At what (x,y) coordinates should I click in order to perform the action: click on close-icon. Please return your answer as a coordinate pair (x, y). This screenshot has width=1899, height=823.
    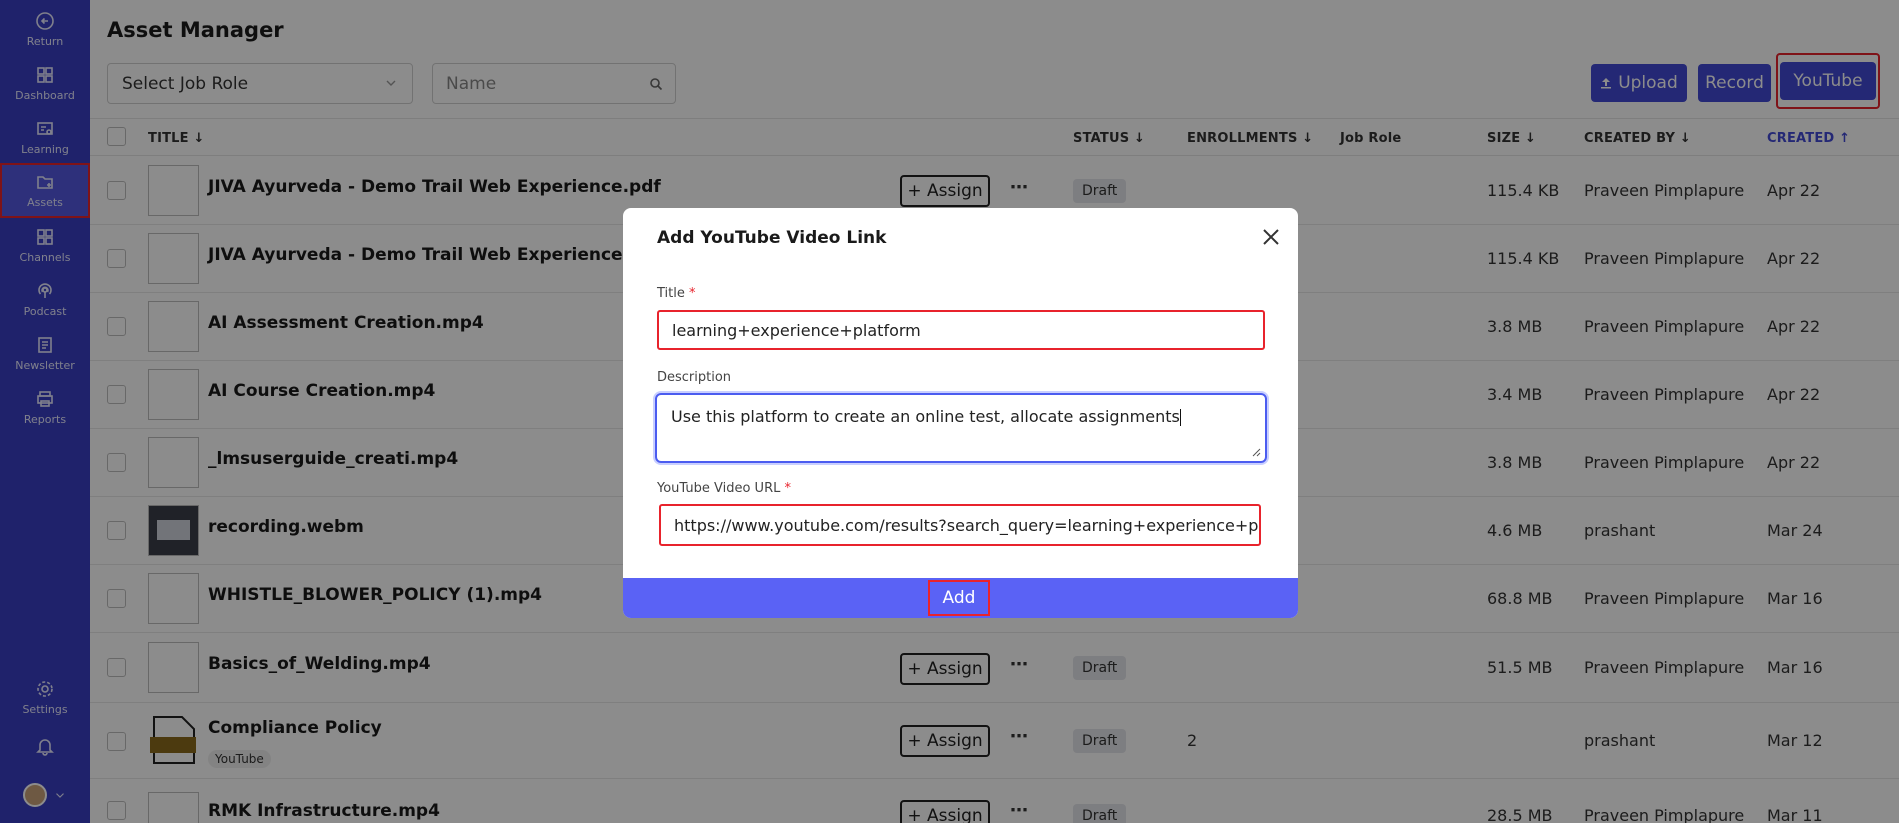
    Looking at the image, I should click on (1271, 237).